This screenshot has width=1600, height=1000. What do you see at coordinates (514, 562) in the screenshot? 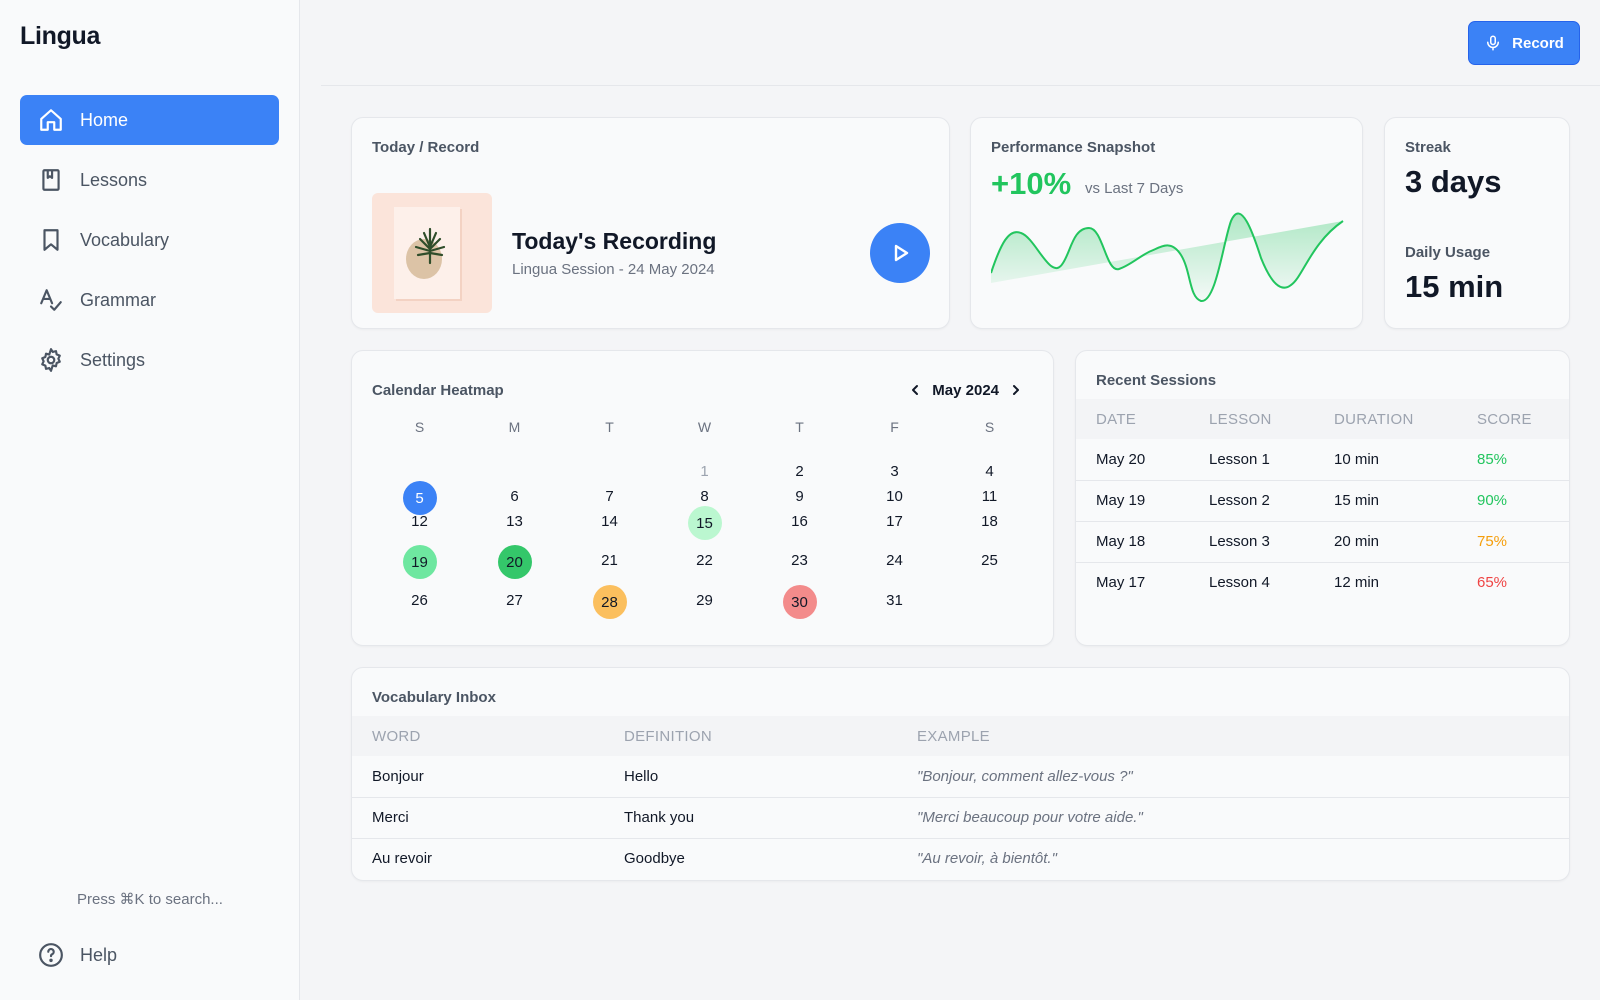
I see `calendar-day: 20` at bounding box center [514, 562].